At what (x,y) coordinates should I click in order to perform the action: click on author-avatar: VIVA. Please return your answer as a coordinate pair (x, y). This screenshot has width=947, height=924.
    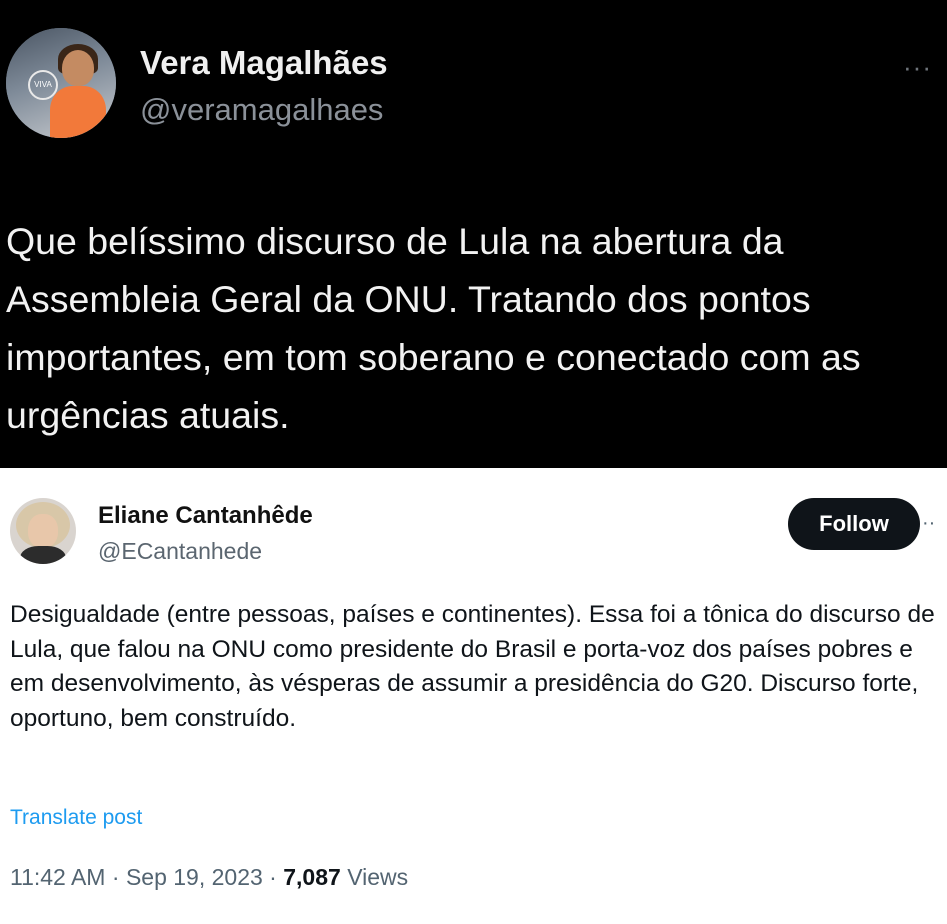
    Looking at the image, I should click on (61, 83).